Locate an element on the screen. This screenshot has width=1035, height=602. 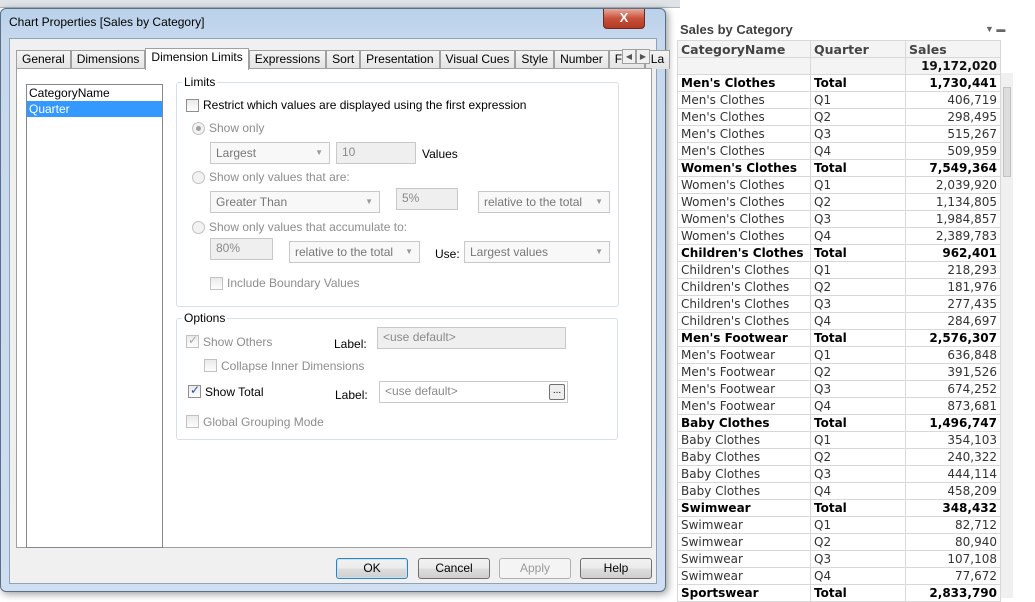
collapse-inner-checkbox is located at coordinates (210, 365).